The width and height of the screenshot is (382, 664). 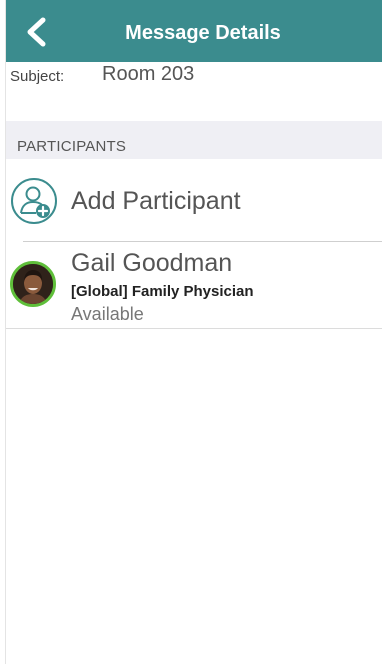 What do you see at coordinates (194, 328) in the screenshot?
I see `divider` at bounding box center [194, 328].